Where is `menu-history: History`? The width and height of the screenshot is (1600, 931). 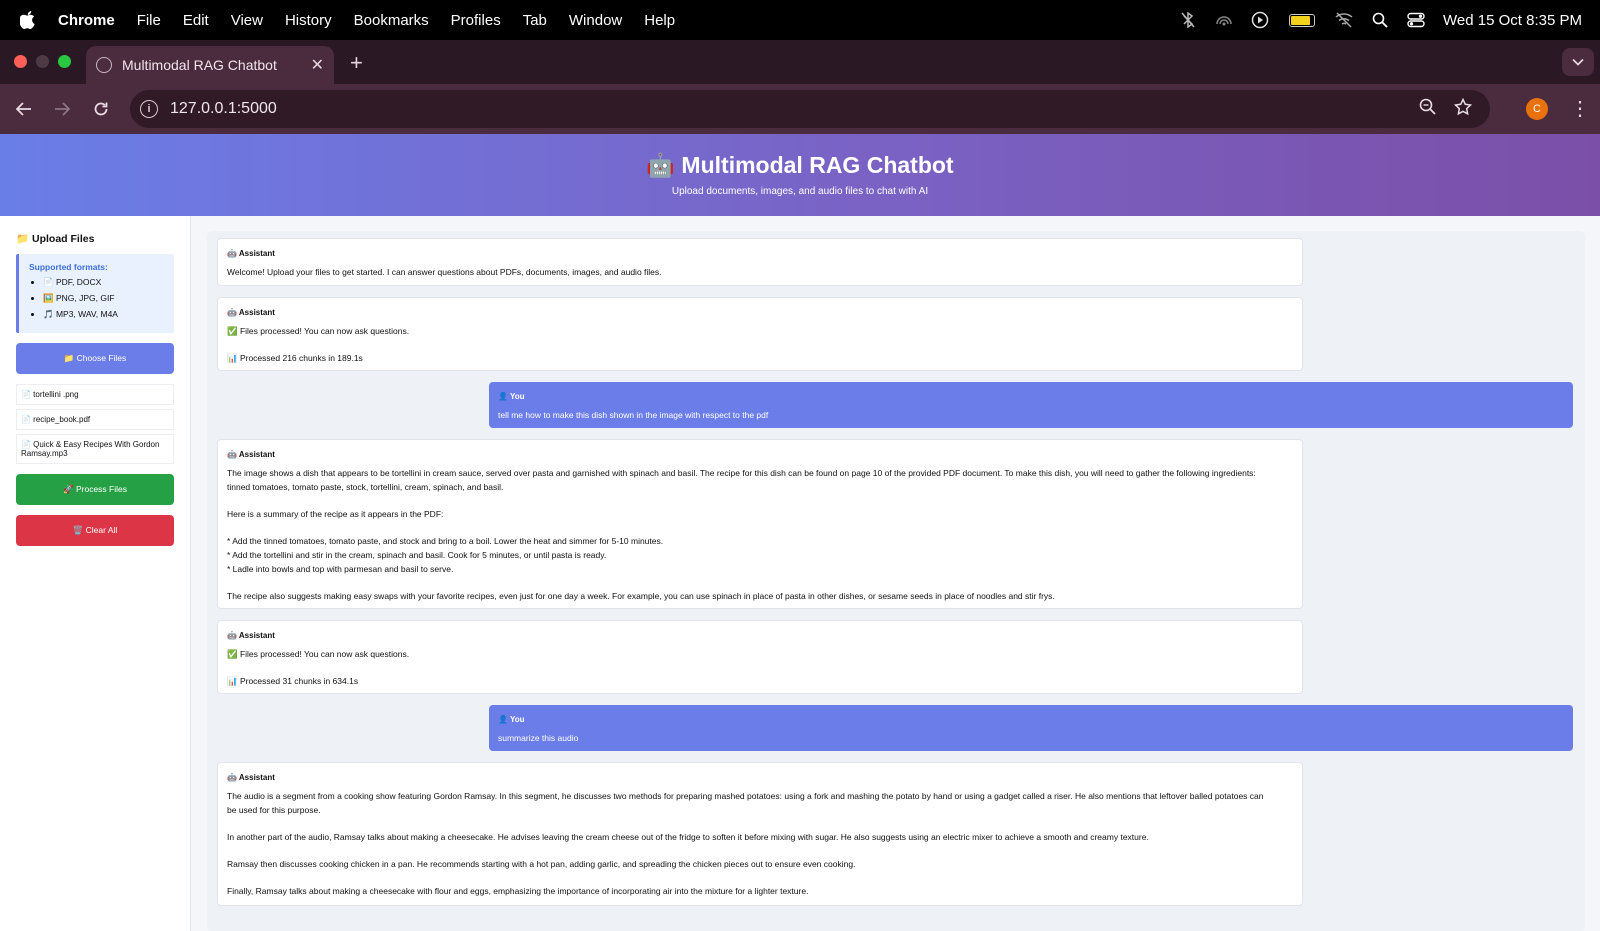
menu-history: History is located at coordinates (308, 20).